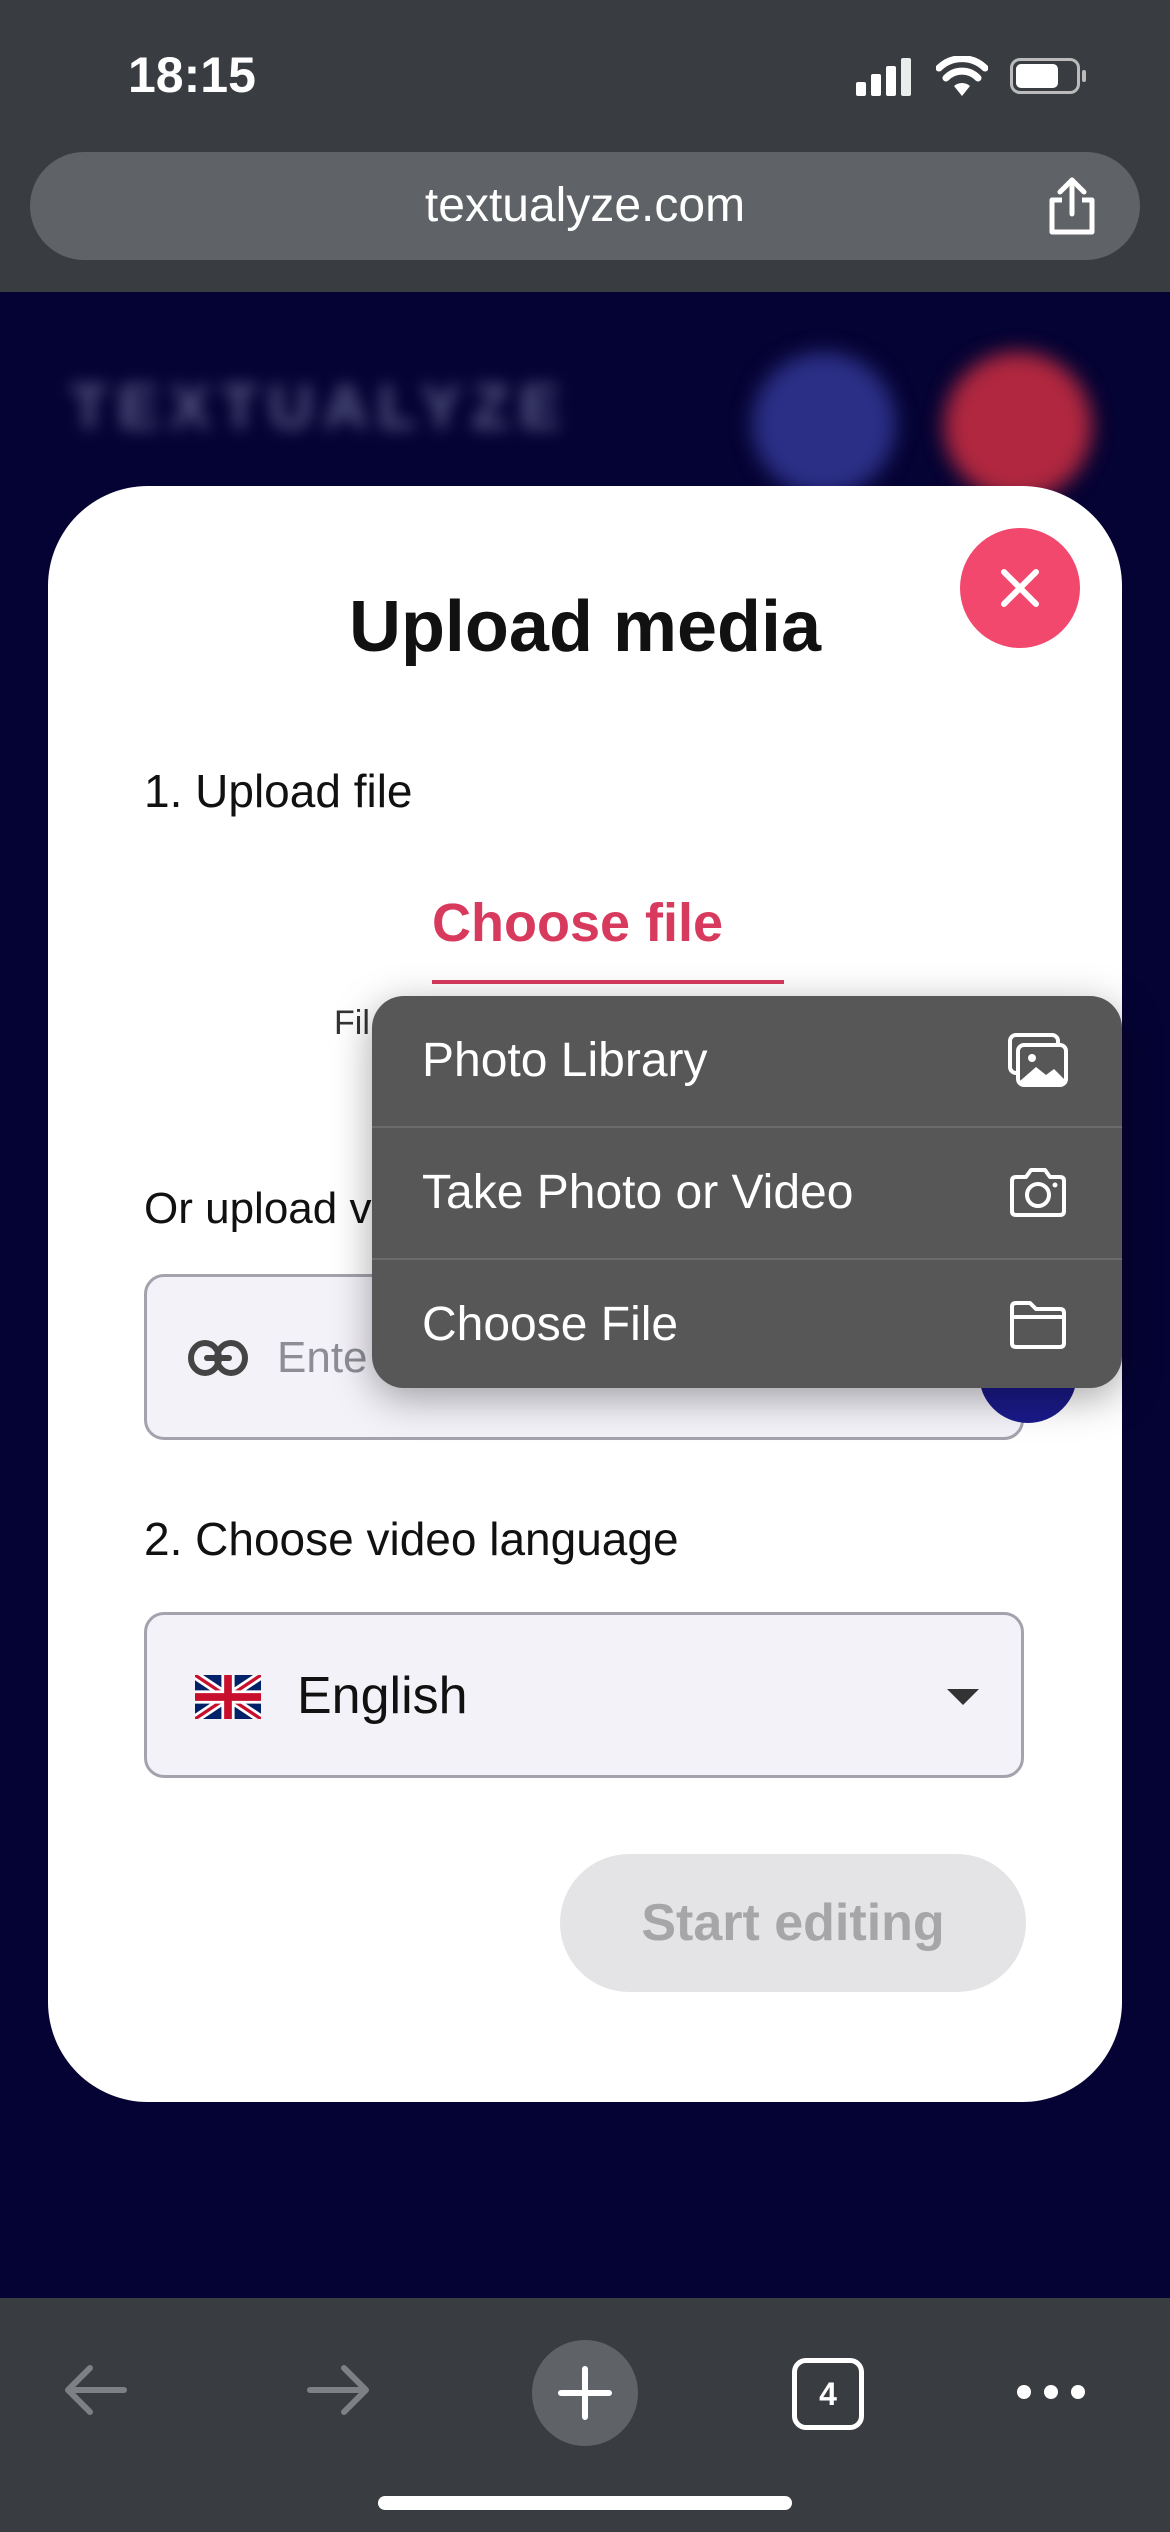 The image size is (1170, 2532). I want to click on uk-flag-icon, so click(228, 1697).